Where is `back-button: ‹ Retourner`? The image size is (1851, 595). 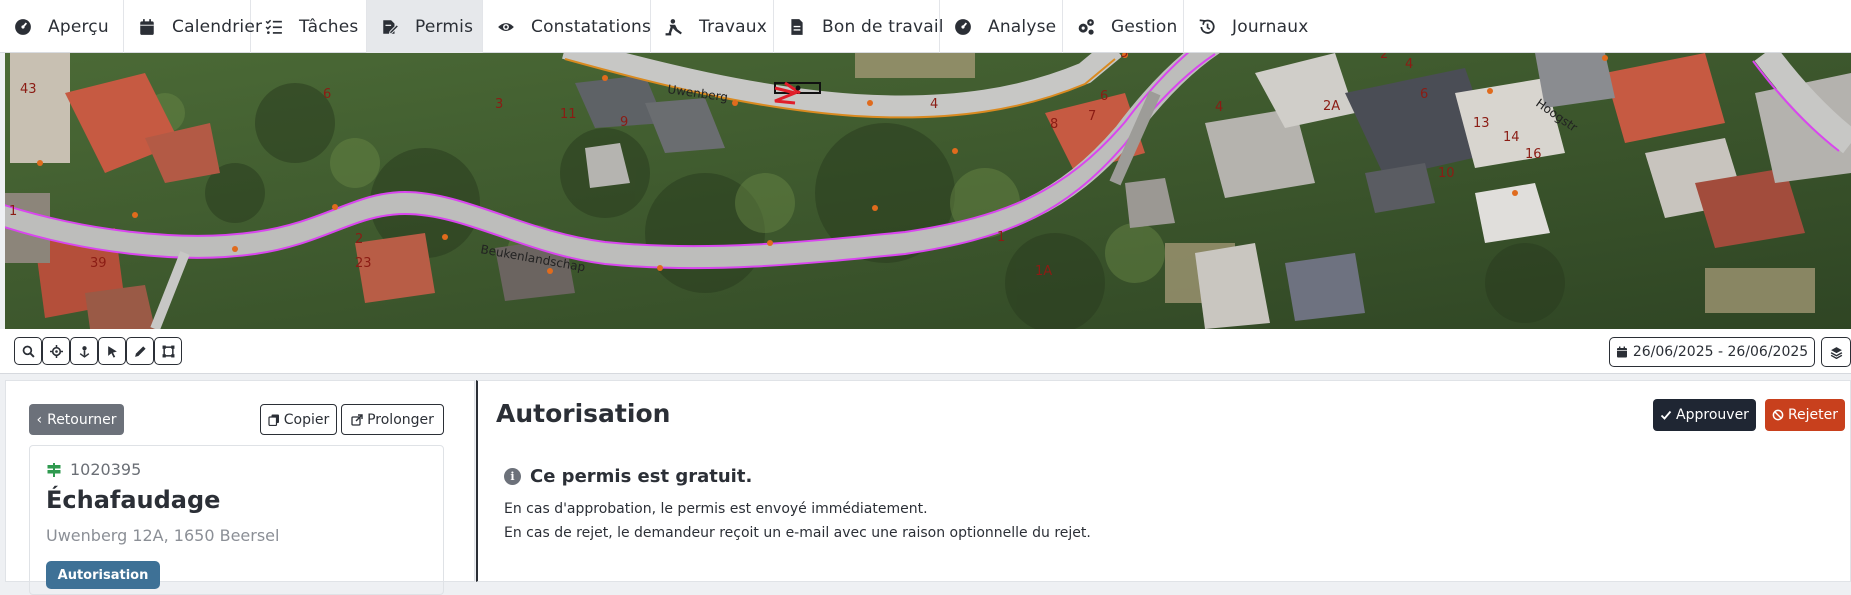 back-button: ‹ Retourner is located at coordinates (76, 419).